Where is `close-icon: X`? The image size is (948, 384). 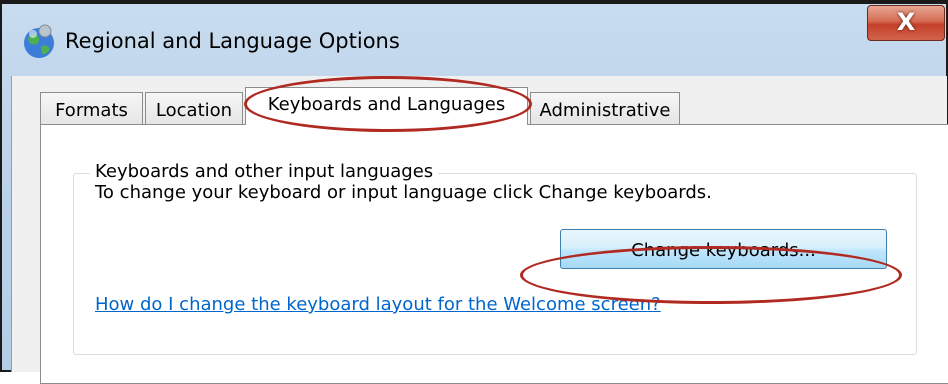 close-icon: X is located at coordinates (906, 22).